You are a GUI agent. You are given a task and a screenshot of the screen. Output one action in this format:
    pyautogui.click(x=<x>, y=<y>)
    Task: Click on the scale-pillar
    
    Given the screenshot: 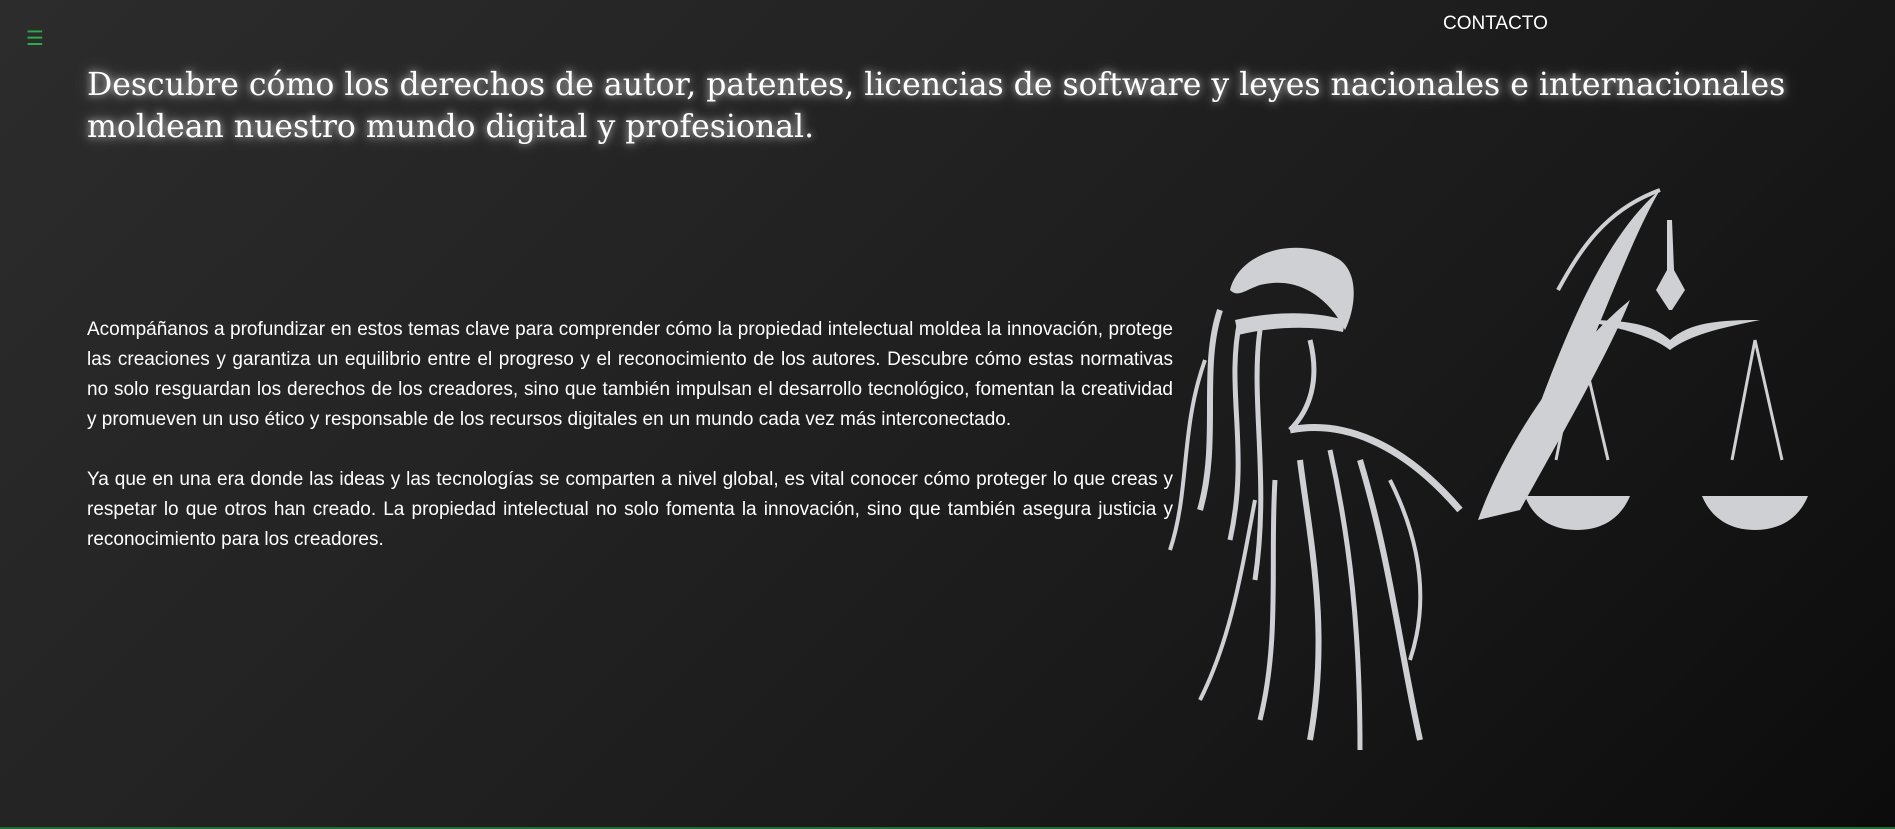 What is the action you would take?
    pyautogui.click(x=1670, y=265)
    